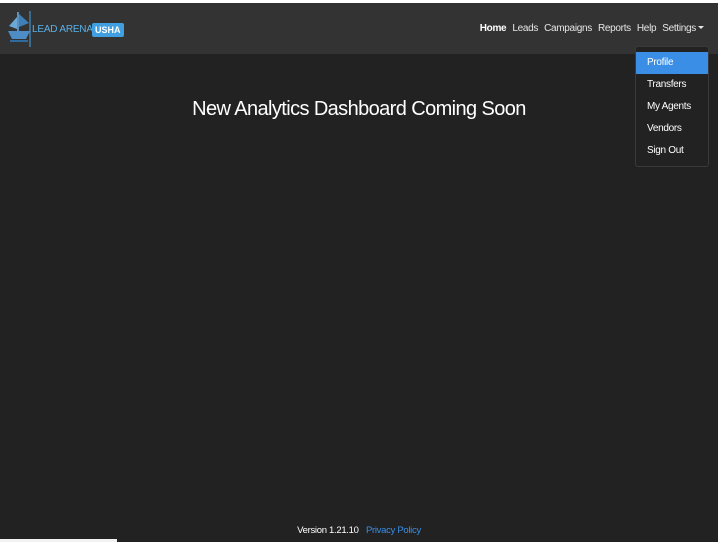 This screenshot has width=718, height=542. Describe the element at coordinates (701, 27) in the screenshot. I see `caret-down-icon` at that location.